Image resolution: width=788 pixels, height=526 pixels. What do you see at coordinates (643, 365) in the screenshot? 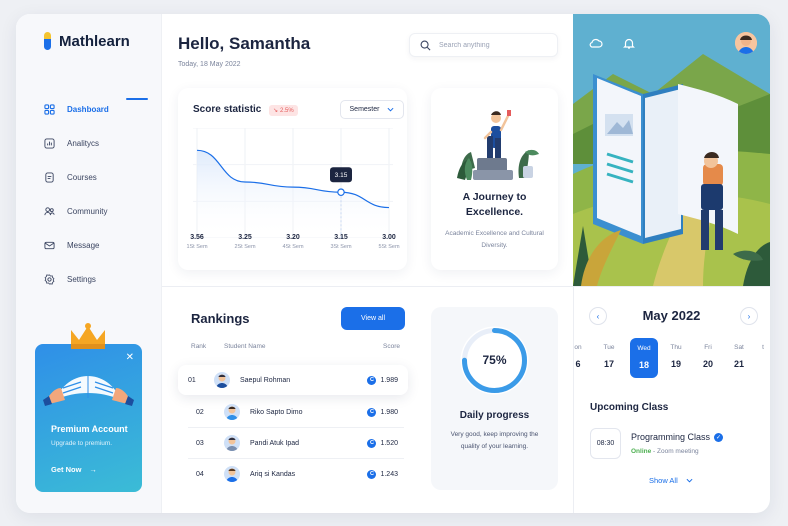
I see `day-date: 18` at bounding box center [643, 365].